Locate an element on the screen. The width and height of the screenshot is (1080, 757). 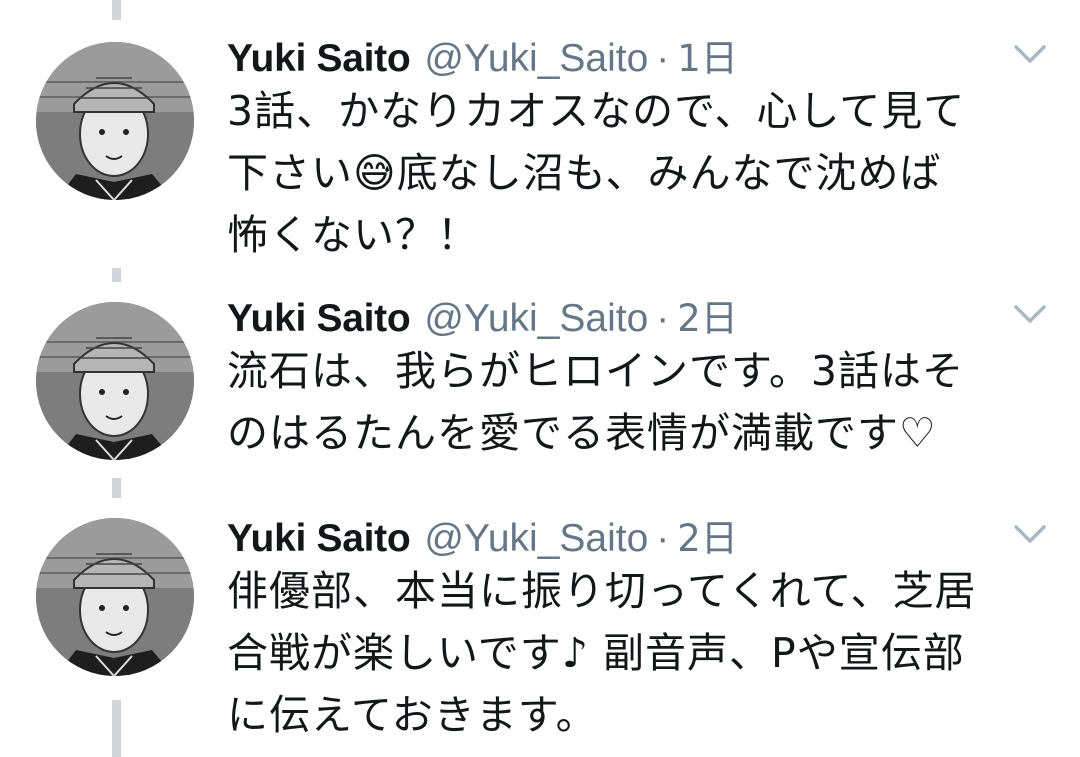
thread-line-top is located at coordinates (116, 10).